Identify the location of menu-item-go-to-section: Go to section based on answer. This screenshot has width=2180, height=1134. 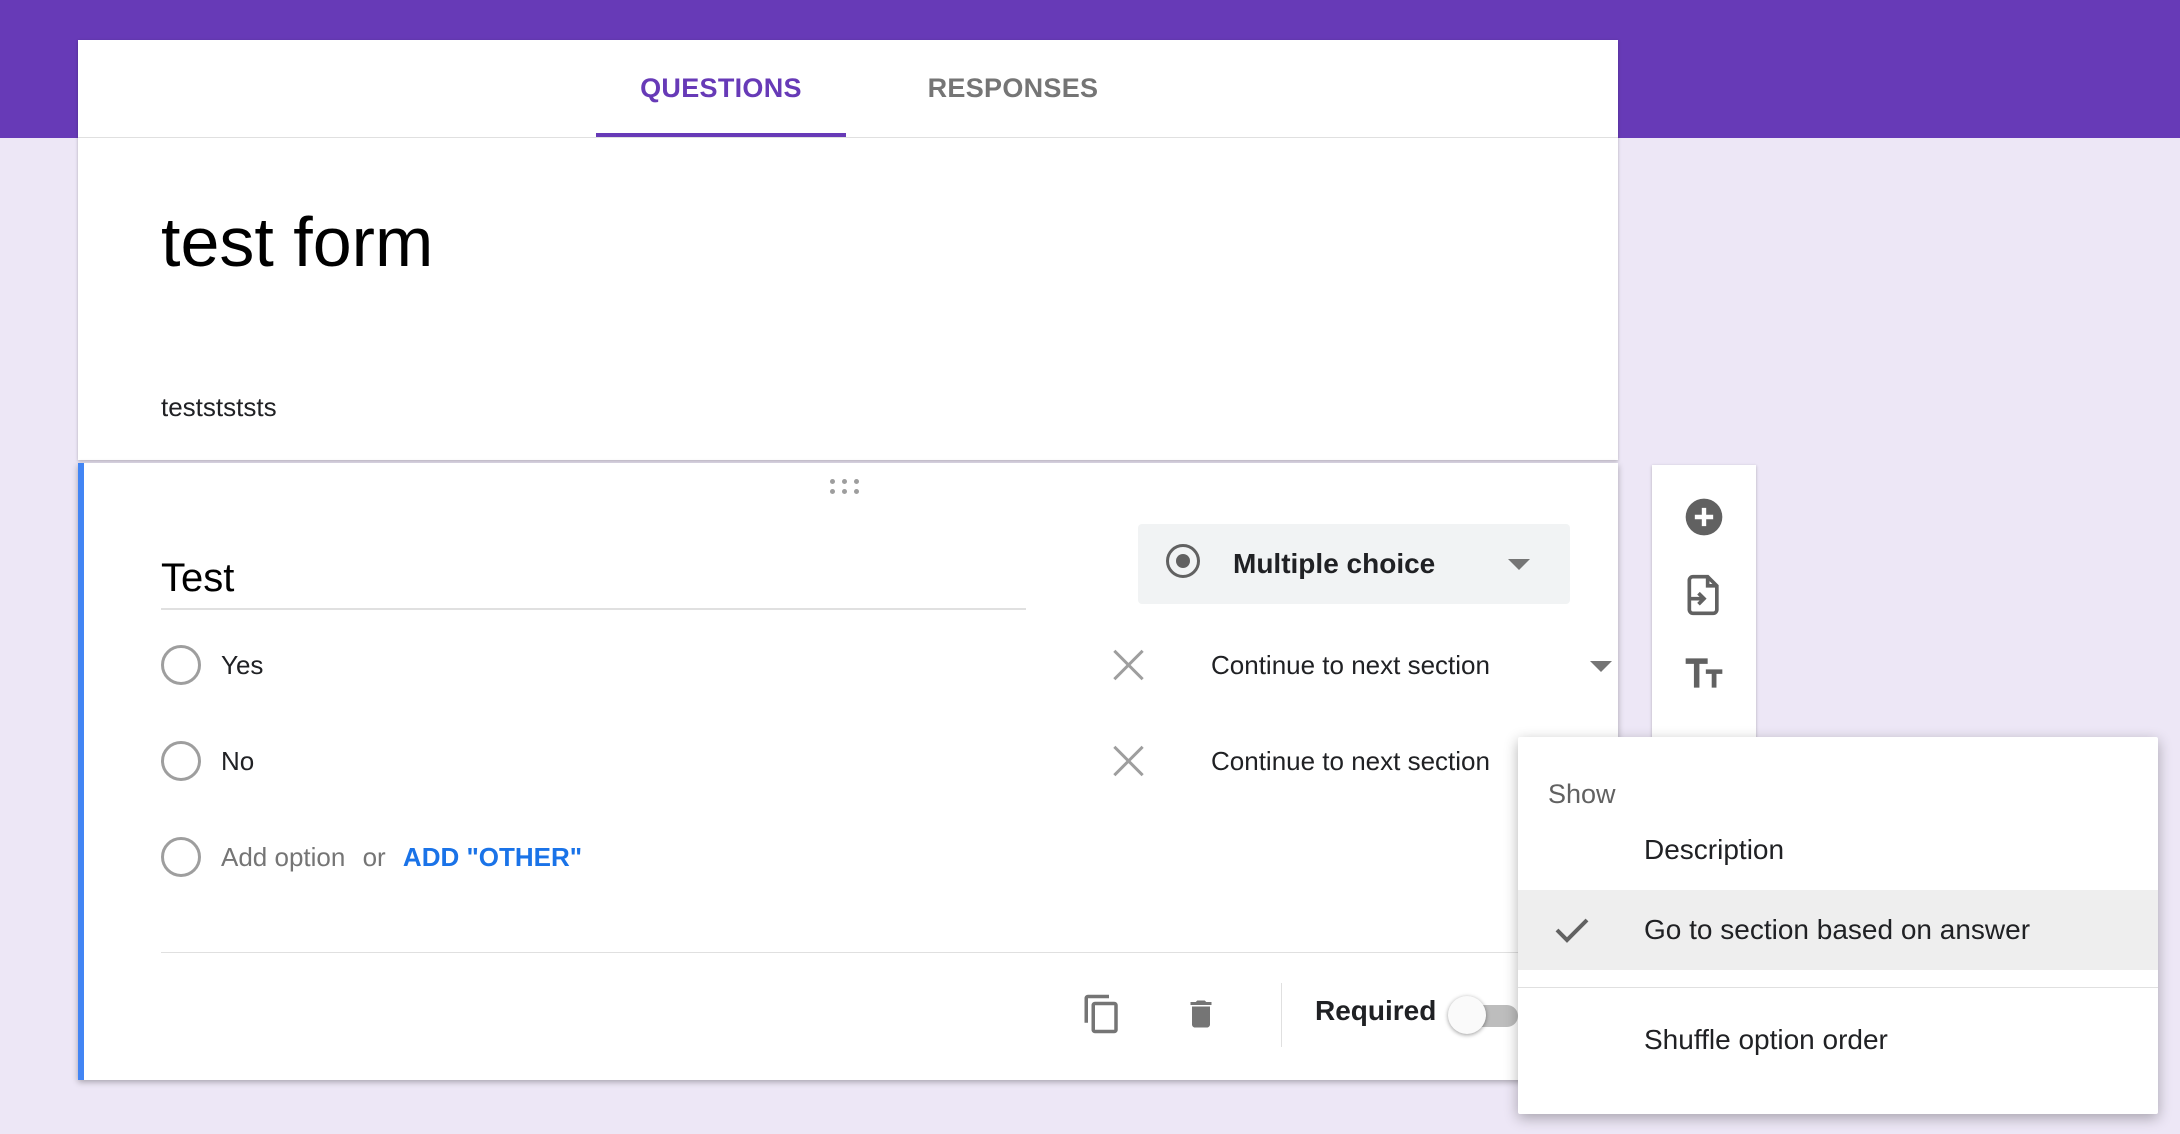
(1838, 930).